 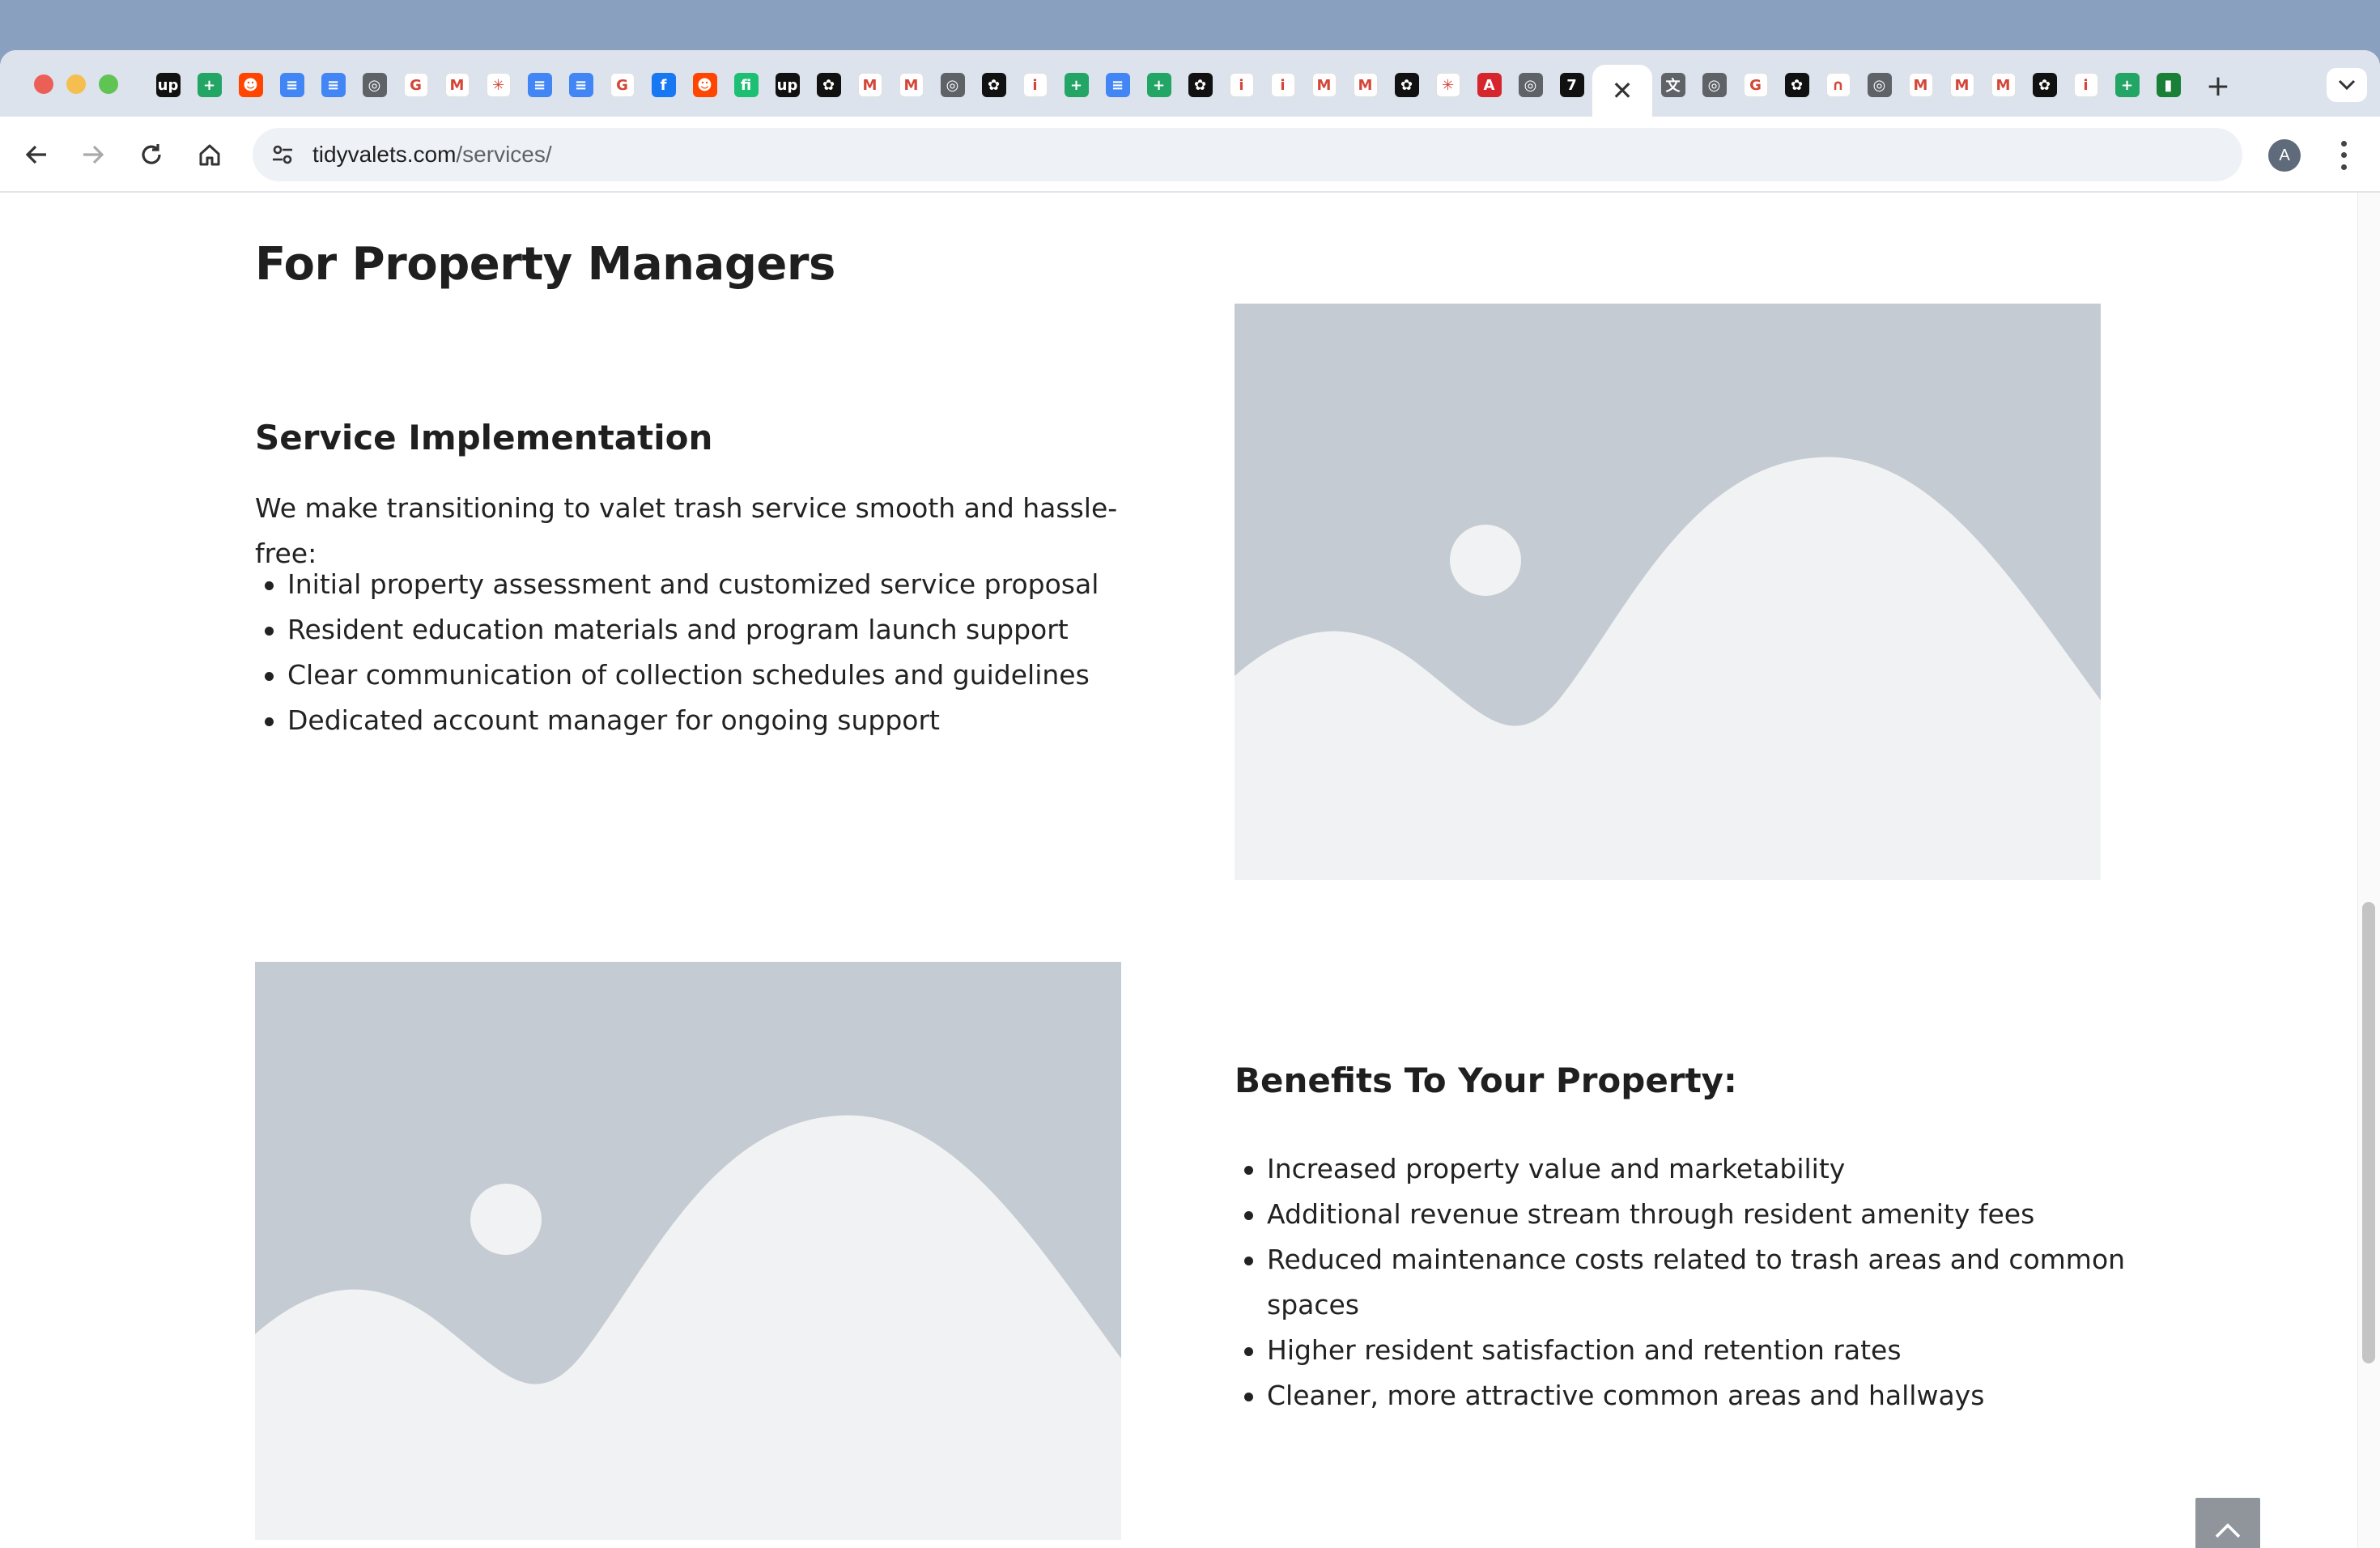 I want to click on tab-search-button, so click(x=2347, y=85).